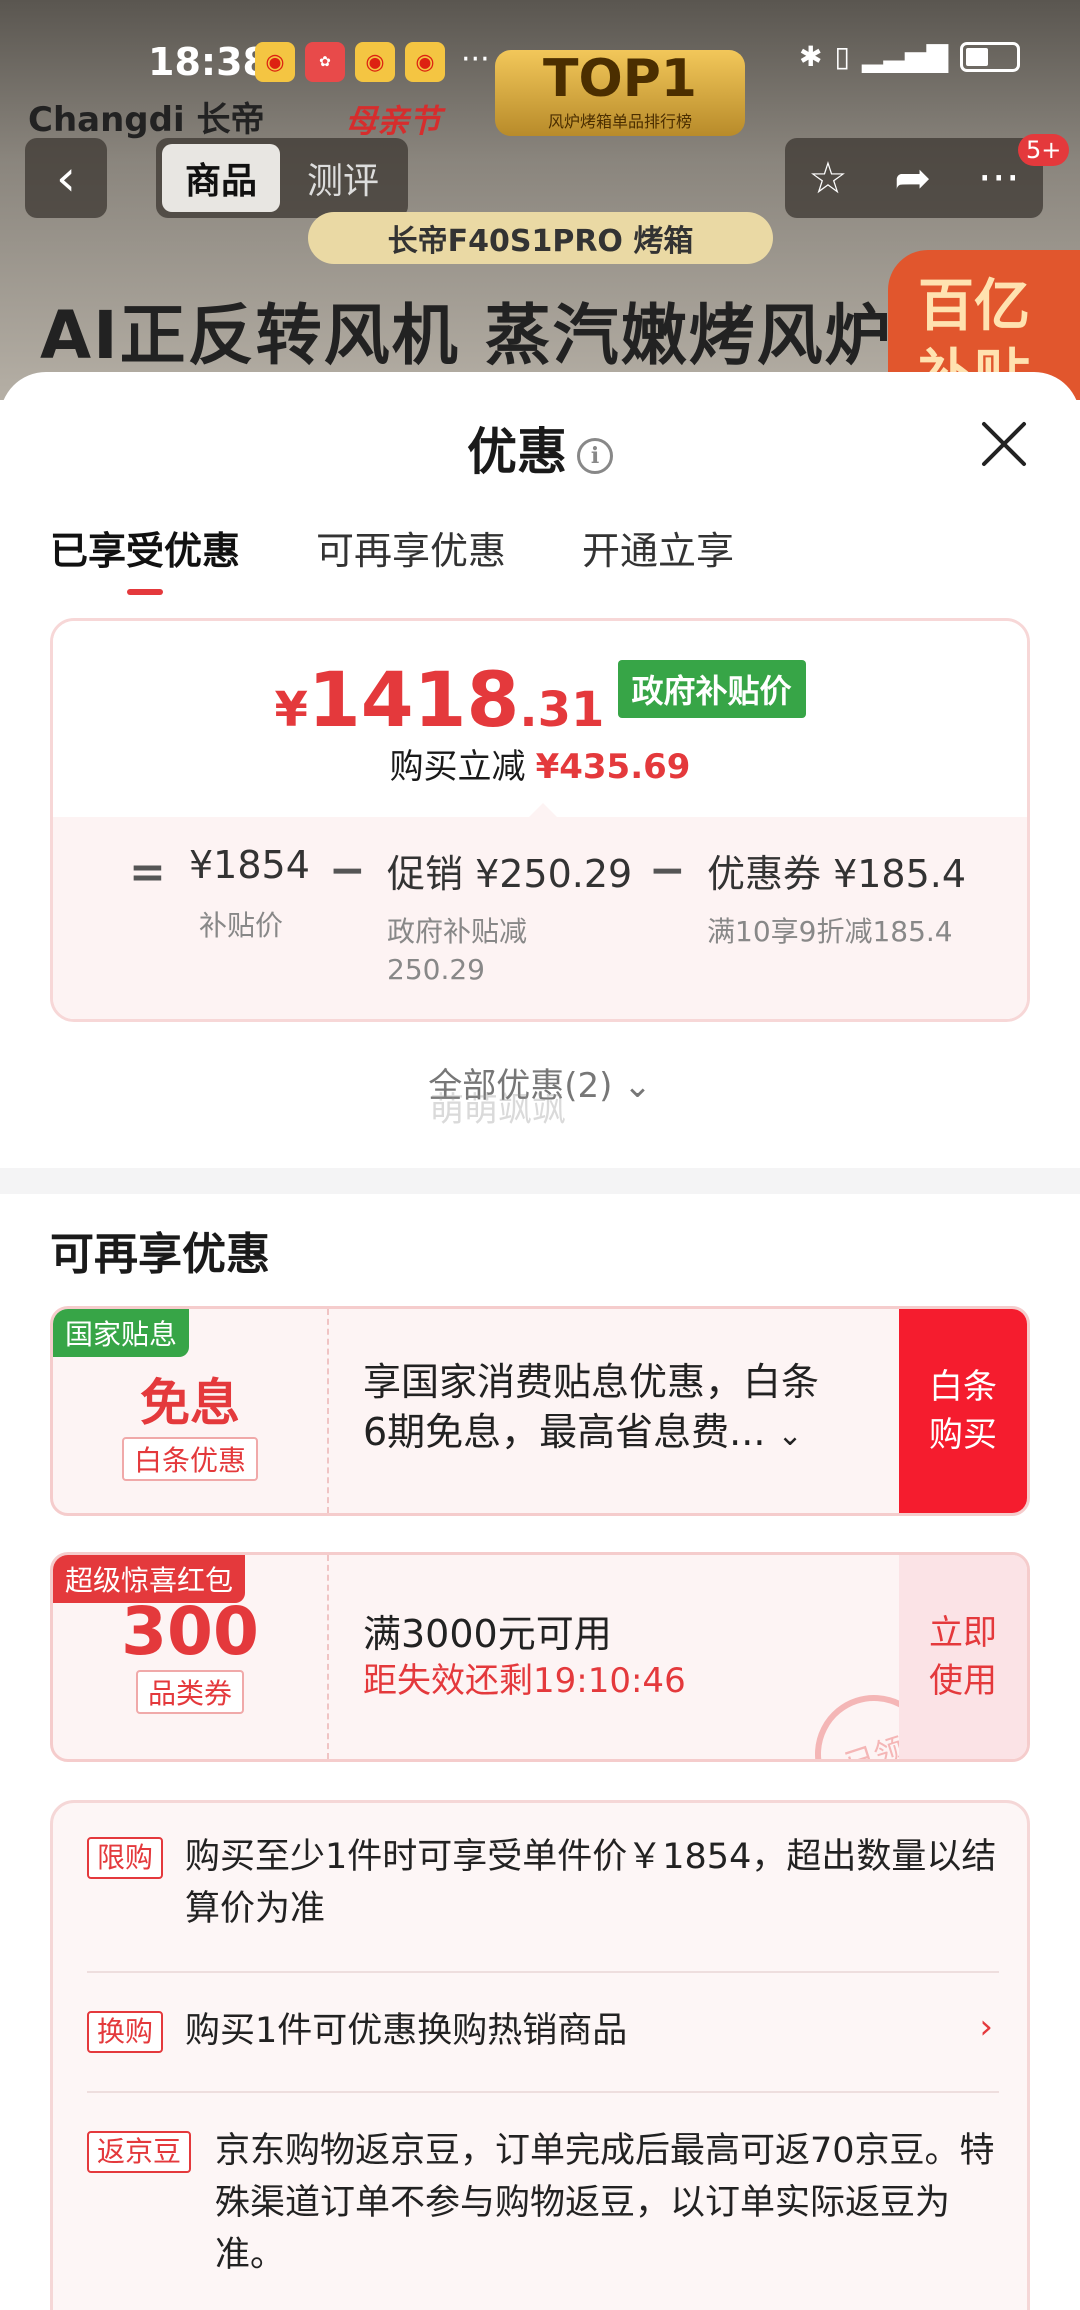 The image size is (1080, 2310). I want to click on promo-detail: 政府补贴减, so click(457, 931).